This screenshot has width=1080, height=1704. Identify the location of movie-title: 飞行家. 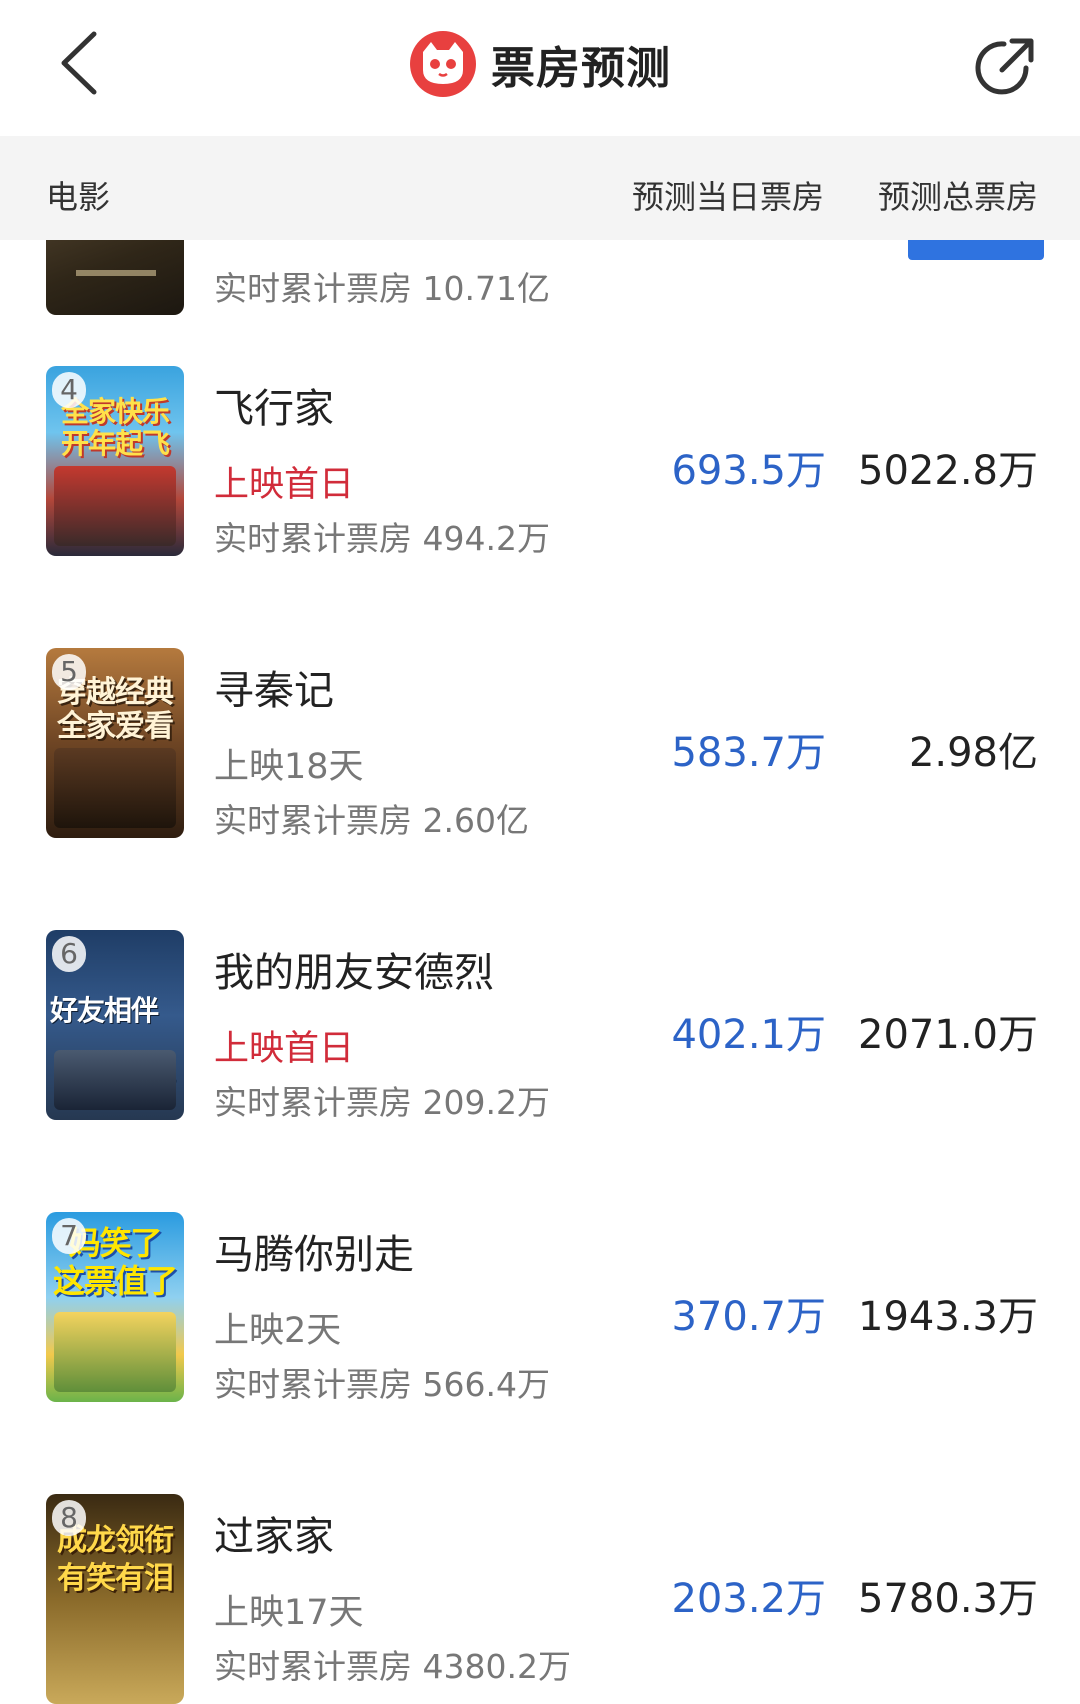
(274, 409).